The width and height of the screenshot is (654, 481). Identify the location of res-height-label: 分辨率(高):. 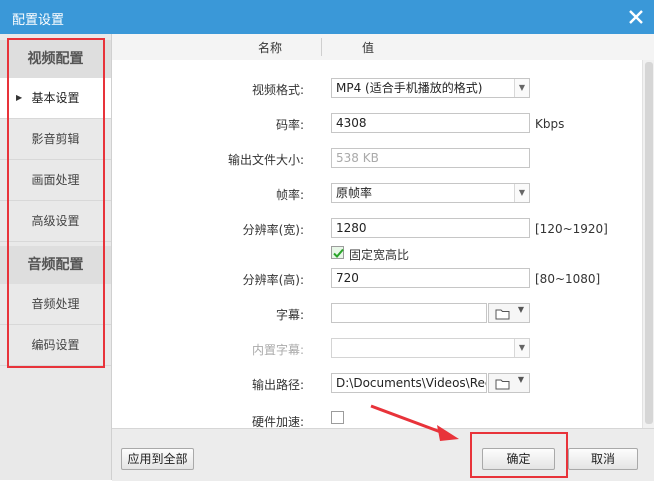
(273, 280).